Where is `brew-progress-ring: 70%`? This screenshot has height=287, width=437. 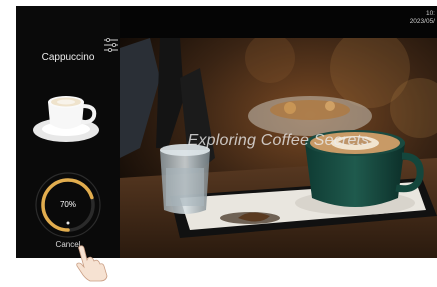 brew-progress-ring: 70% is located at coordinates (68, 205).